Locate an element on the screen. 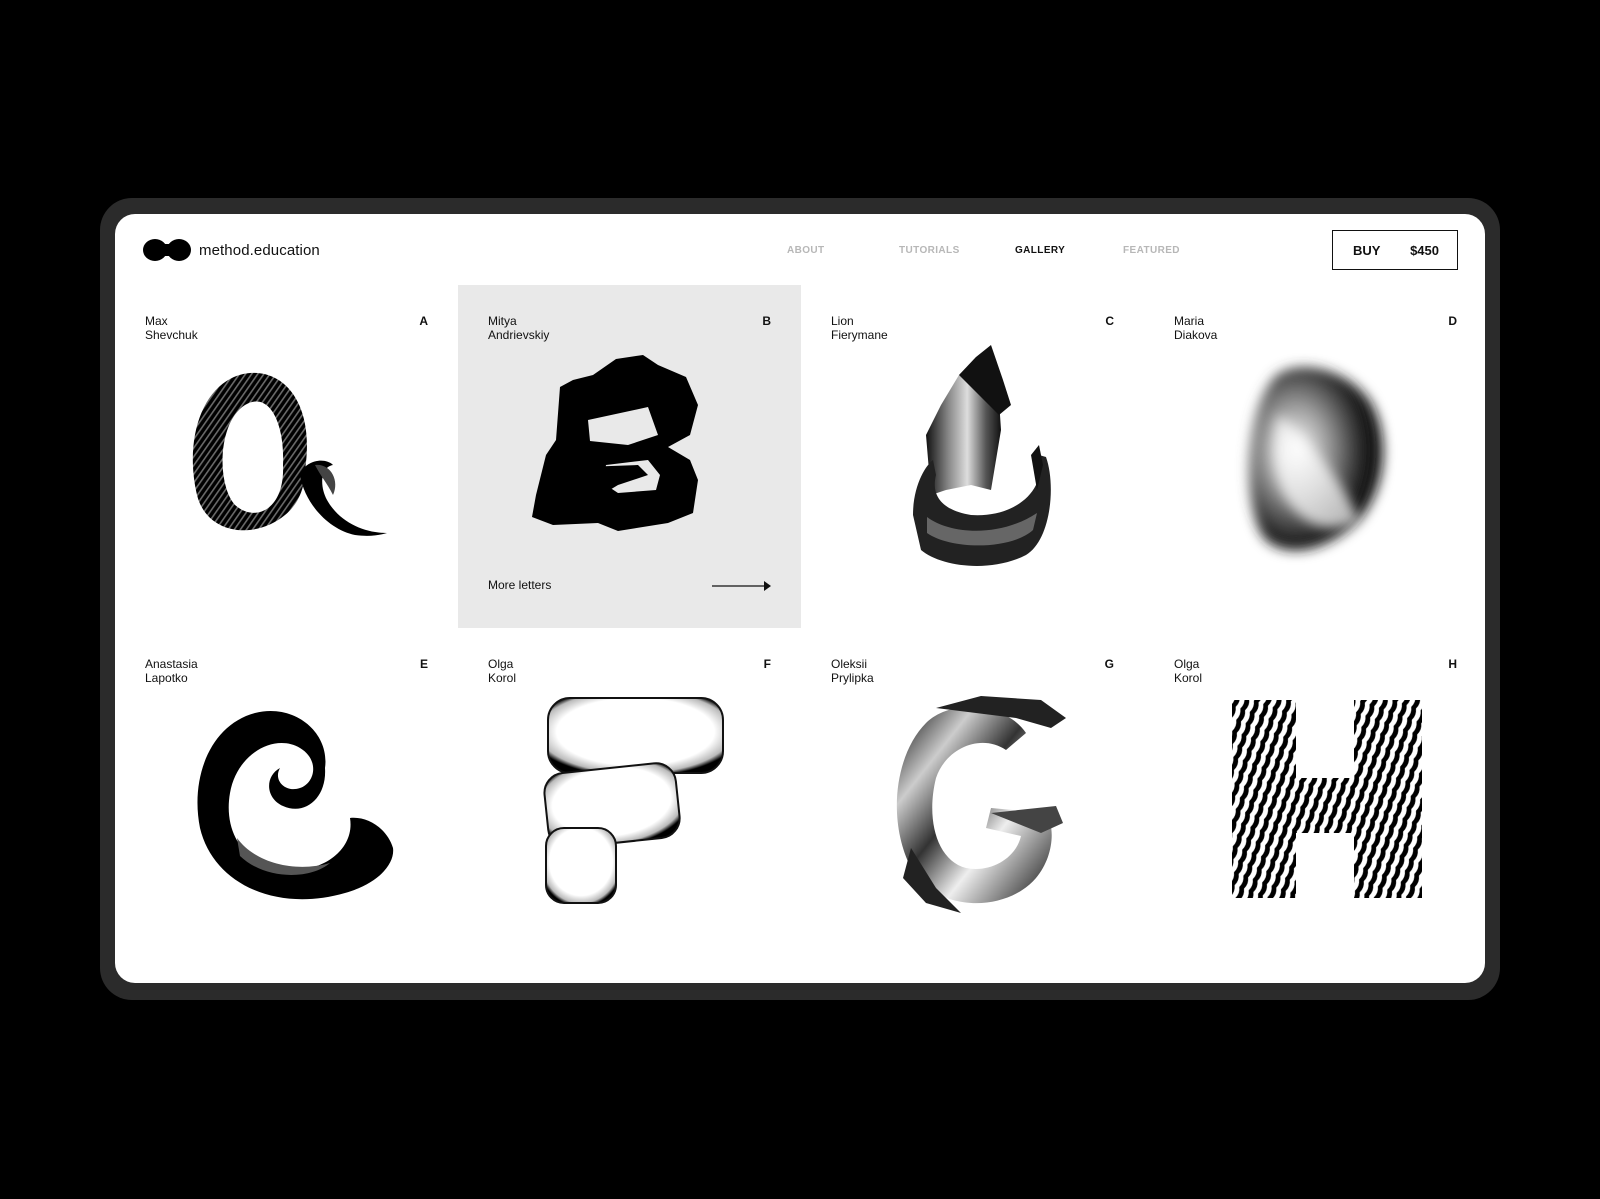  blackletter-b-icon is located at coordinates (615, 443).